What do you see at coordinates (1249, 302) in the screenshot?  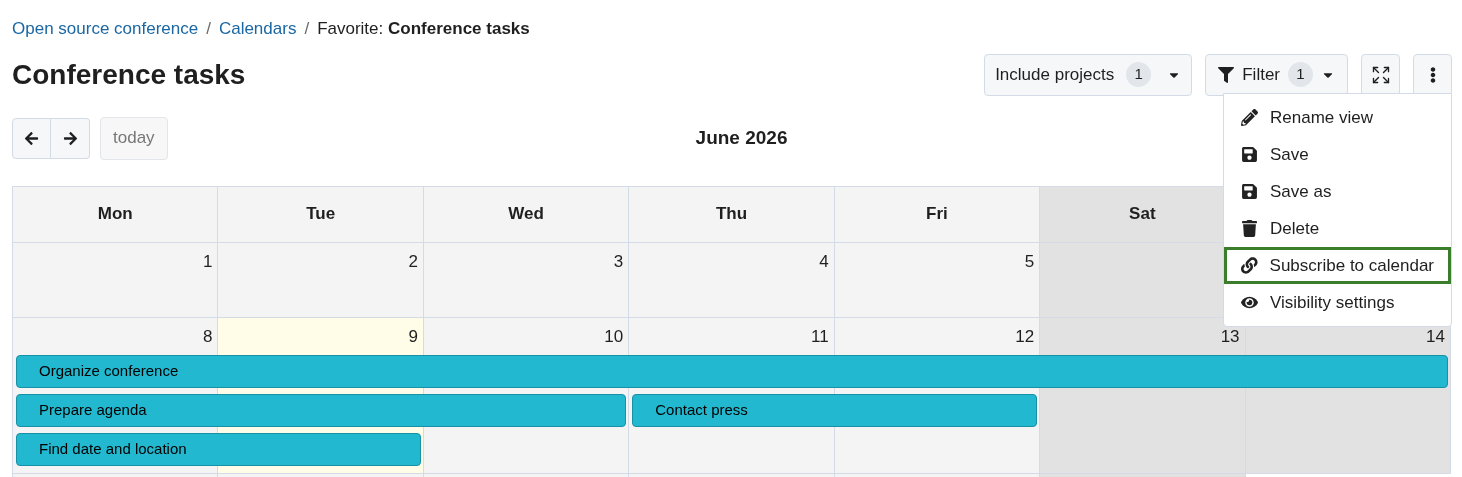 I see `eye-icon` at bounding box center [1249, 302].